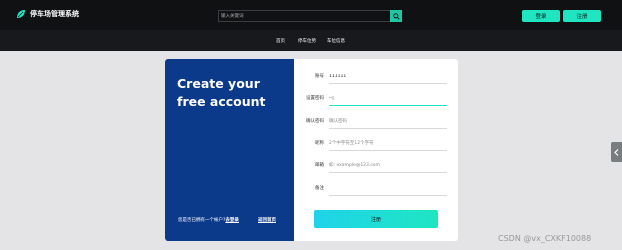 This screenshot has height=250, width=622. What do you see at coordinates (319, 76) in the screenshot?
I see `account-label: 账号` at bounding box center [319, 76].